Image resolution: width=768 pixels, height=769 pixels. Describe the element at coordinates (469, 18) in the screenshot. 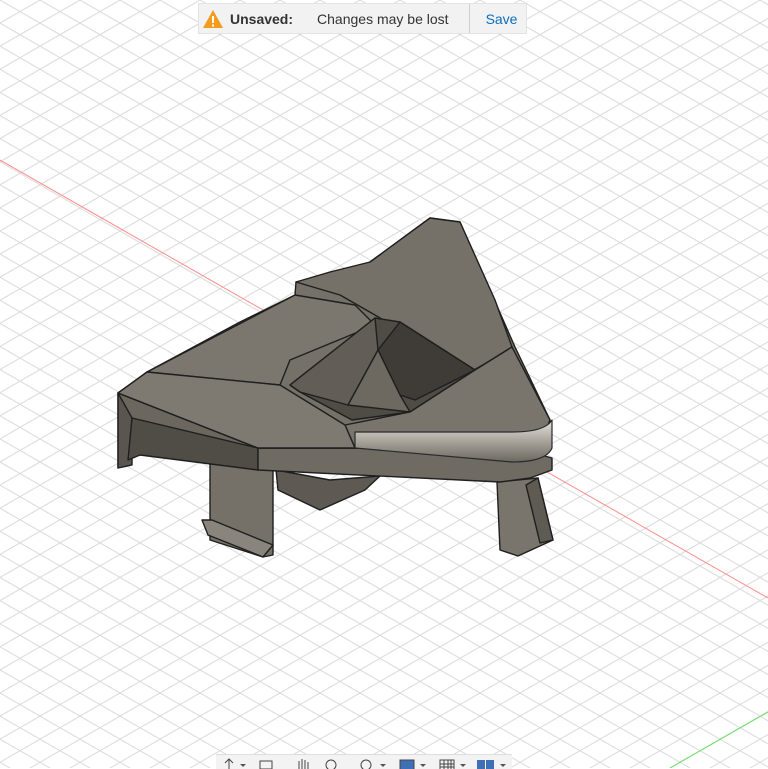

I see `notification-divider` at that location.